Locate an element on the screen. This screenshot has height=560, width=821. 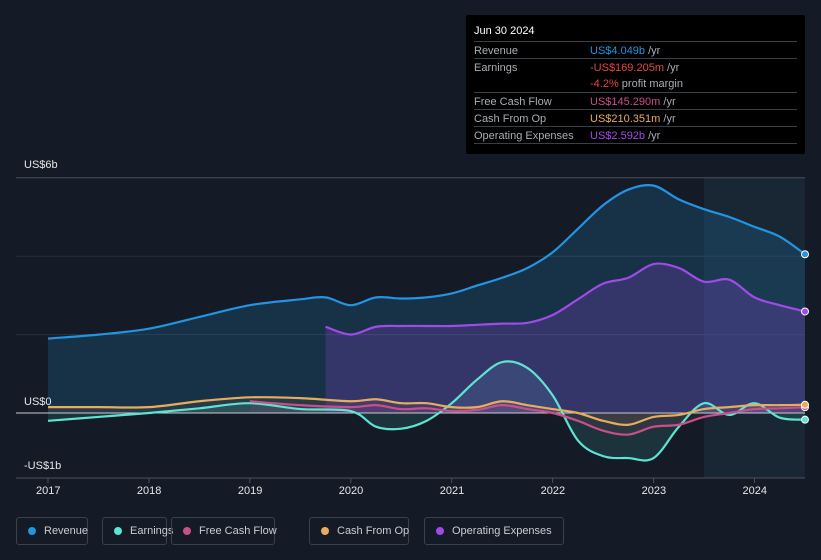
legend-label: Earnings is located at coordinates (152, 531).